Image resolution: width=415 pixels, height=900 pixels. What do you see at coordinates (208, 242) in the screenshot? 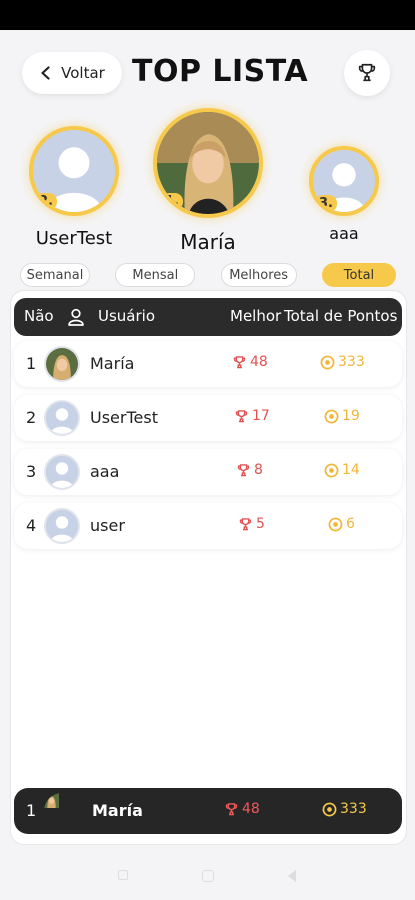
I see `podium-name: María` at bounding box center [208, 242].